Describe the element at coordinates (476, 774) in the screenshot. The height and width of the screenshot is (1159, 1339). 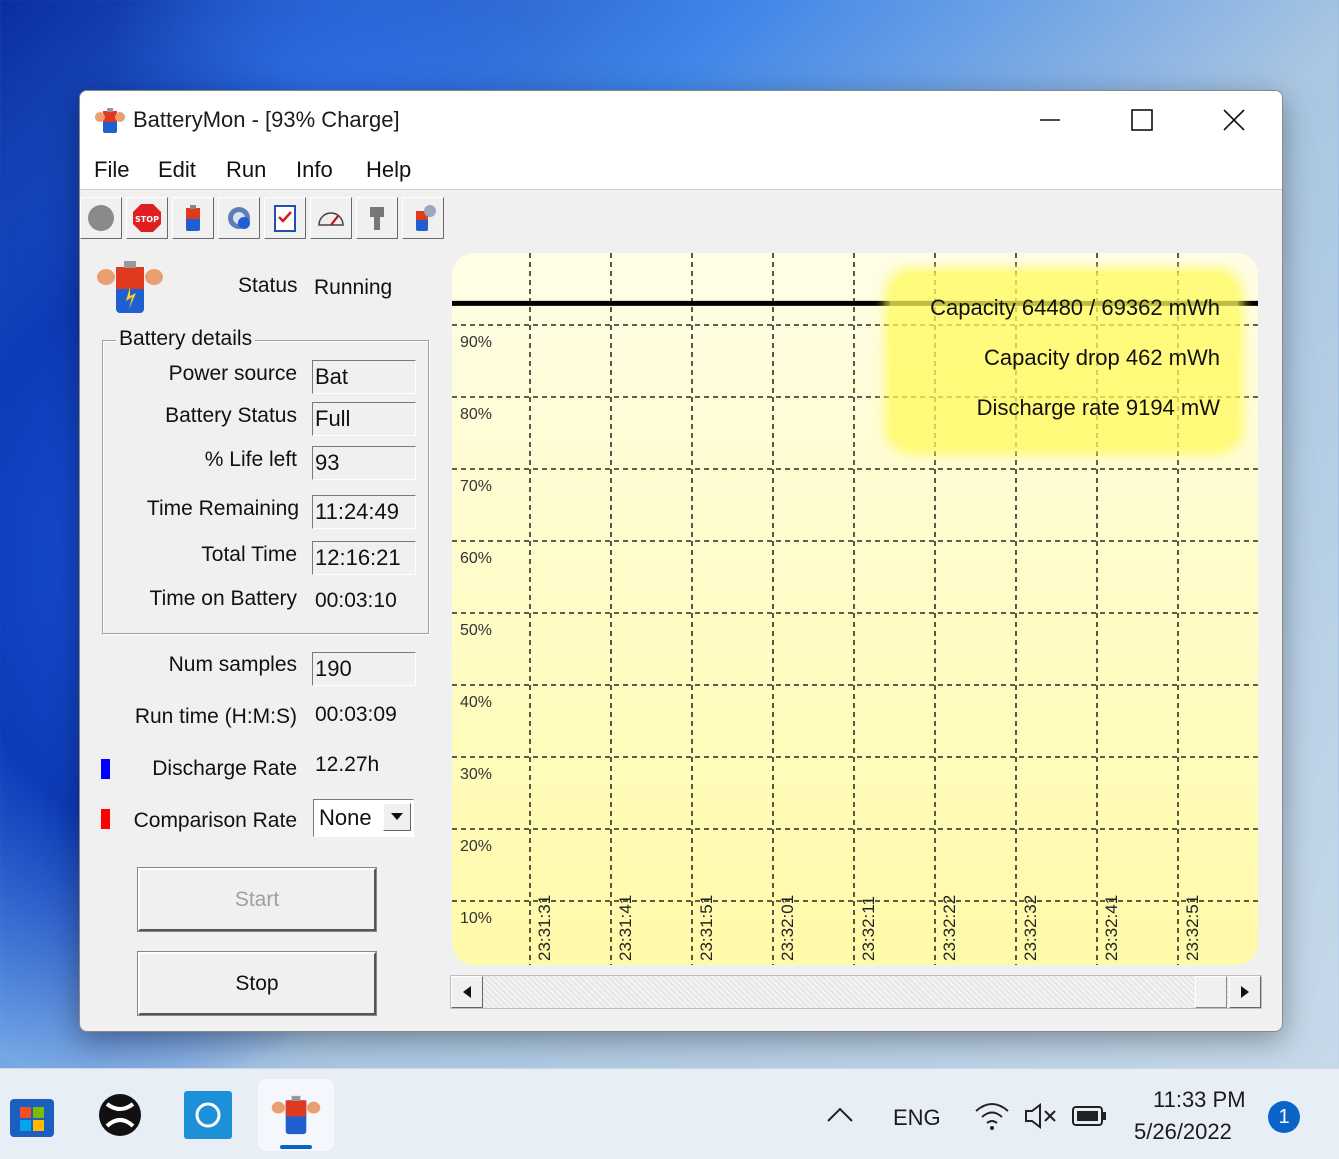
I see `y-tick-label: 30%` at that location.